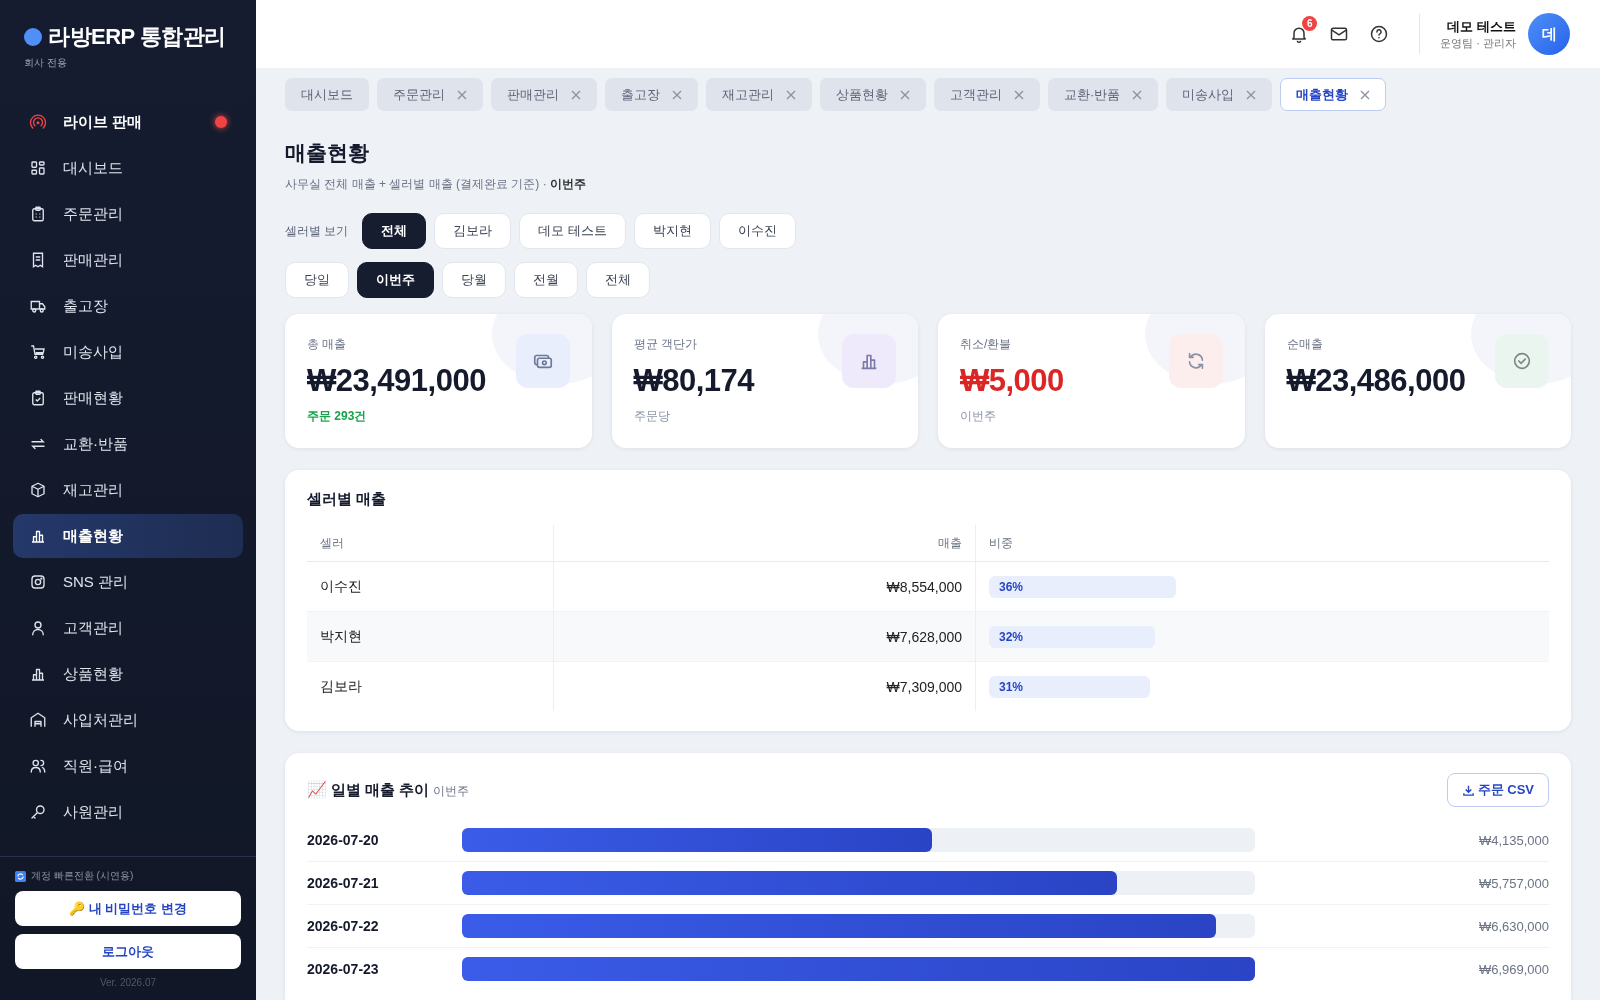 This screenshot has width=1600, height=1000. I want to click on sidebar-item: 상품현황, so click(128, 674).